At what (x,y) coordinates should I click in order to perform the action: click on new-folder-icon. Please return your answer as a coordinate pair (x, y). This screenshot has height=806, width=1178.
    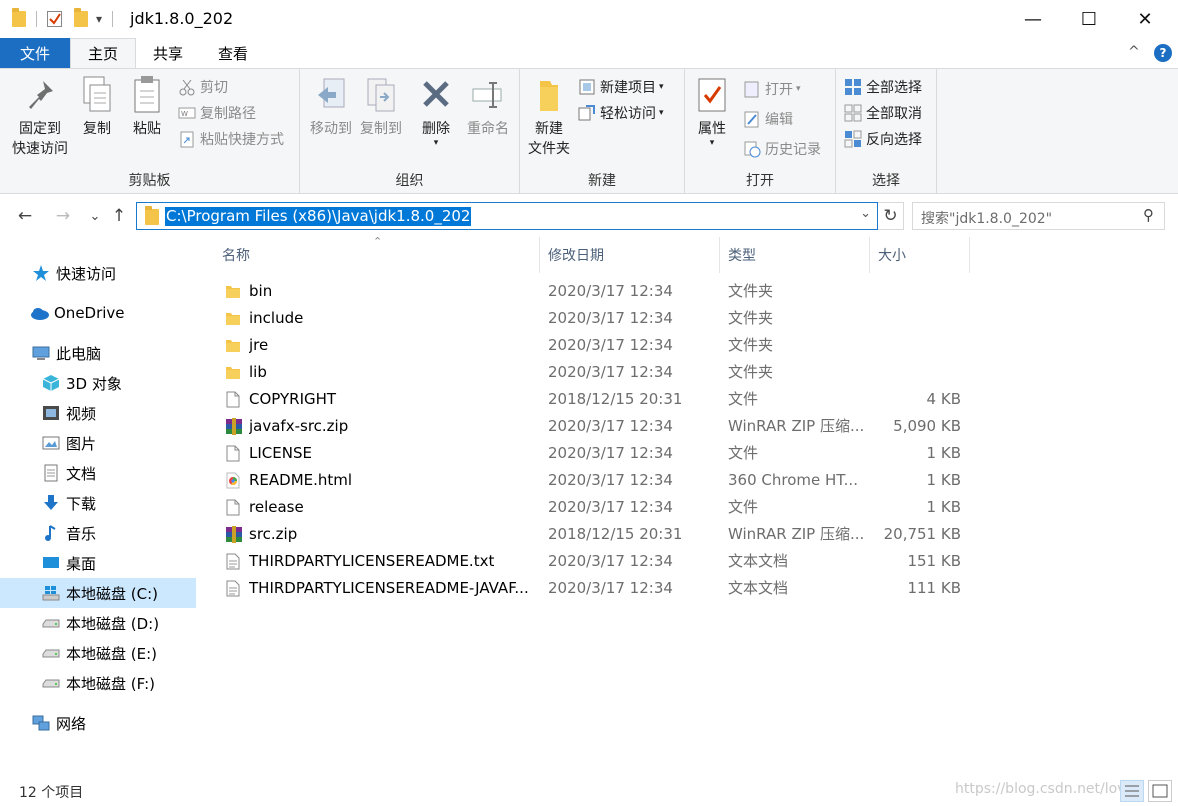
    Looking at the image, I should click on (81, 17).